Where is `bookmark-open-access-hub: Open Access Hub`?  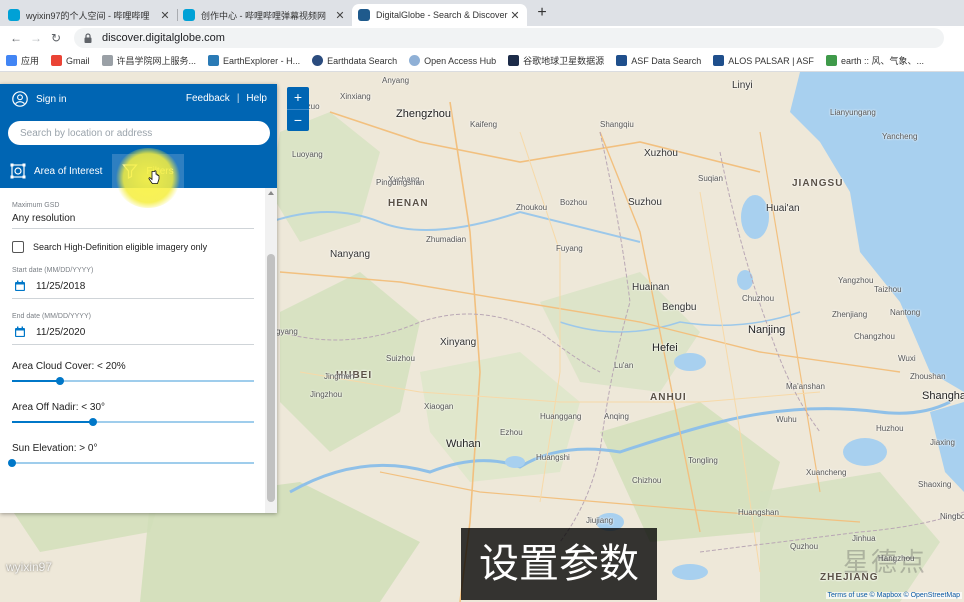
bookmark-open-access-hub: Open Access Hub is located at coordinates (452, 60).